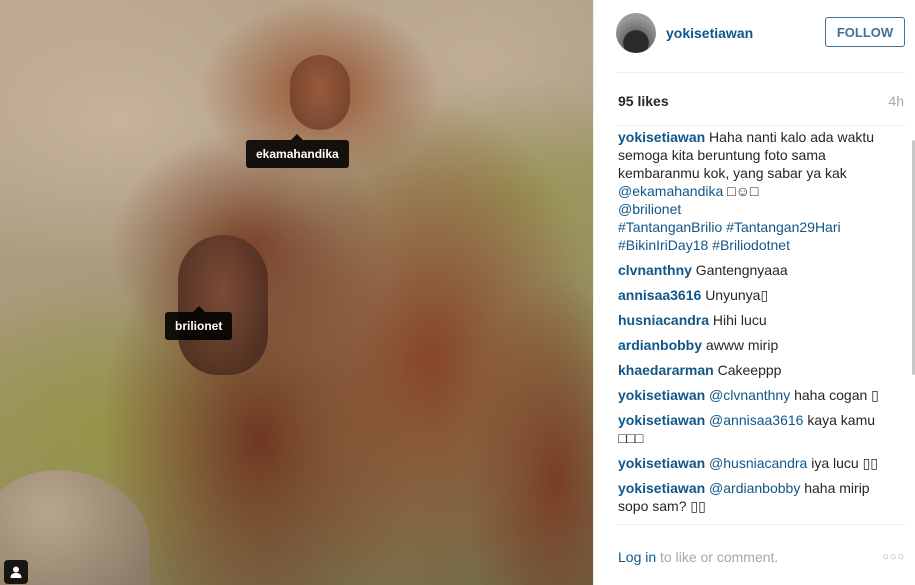  Describe the element at coordinates (865, 32) in the screenshot. I see `follow-button: FOLLOW` at that location.